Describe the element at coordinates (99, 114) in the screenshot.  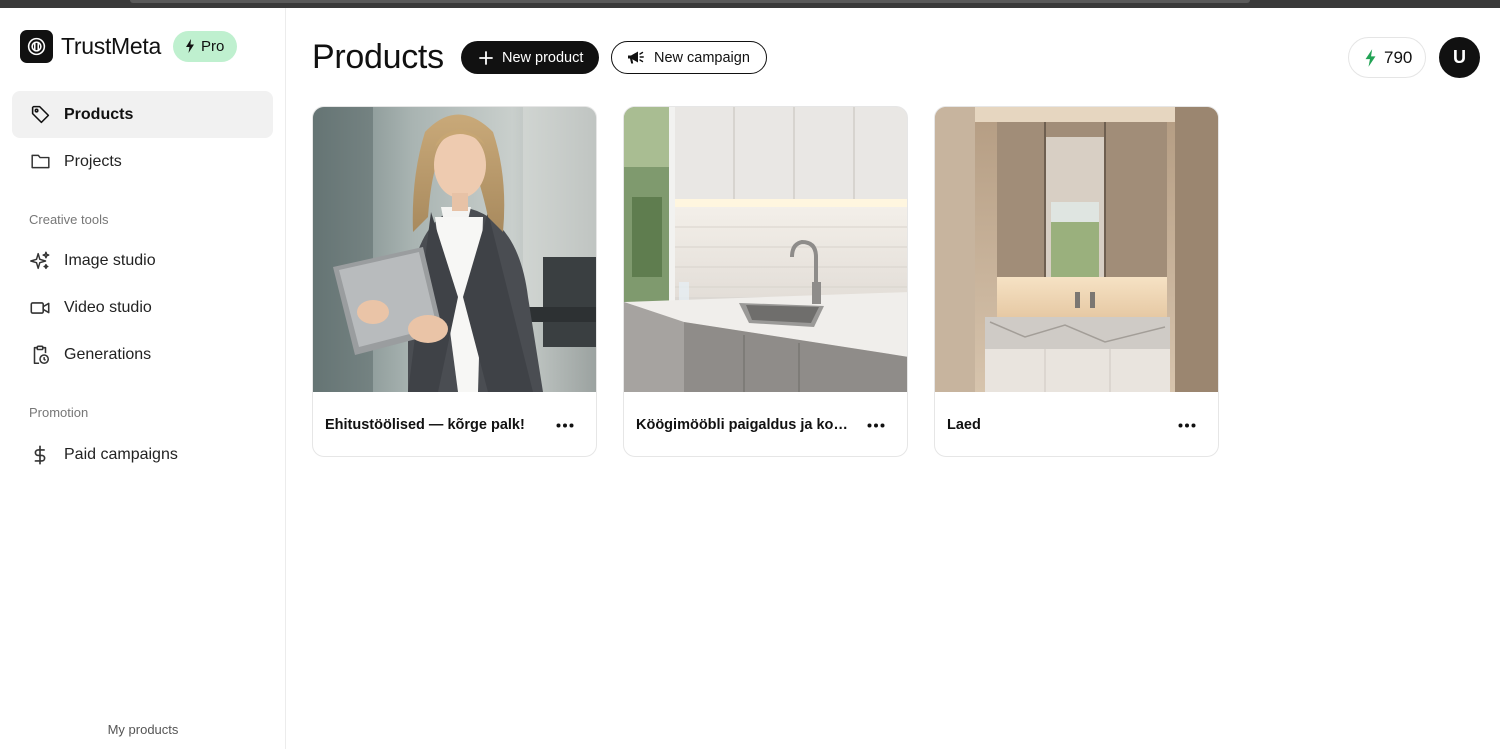
I see `sidebar-item-label: Products` at that location.